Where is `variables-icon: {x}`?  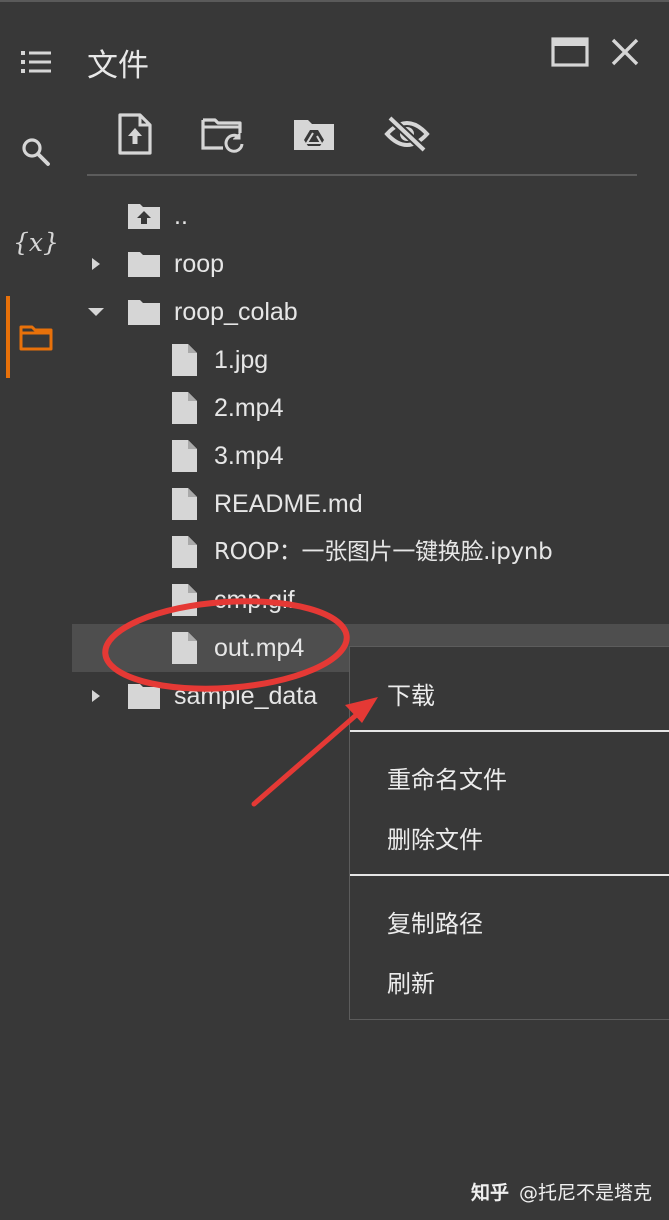 variables-icon: {x} is located at coordinates (36, 242).